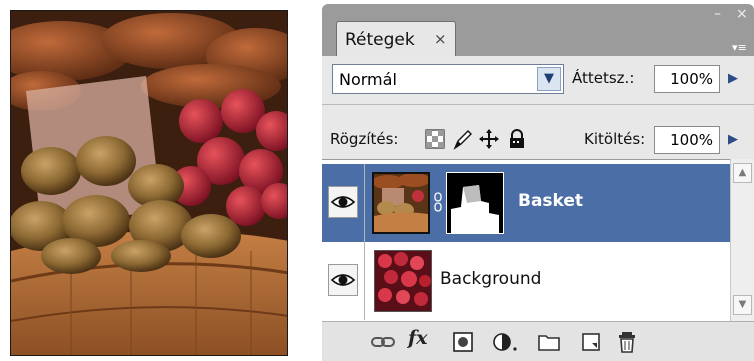  What do you see at coordinates (733, 79) in the screenshot?
I see `opacity-arrow-icon: ▶` at bounding box center [733, 79].